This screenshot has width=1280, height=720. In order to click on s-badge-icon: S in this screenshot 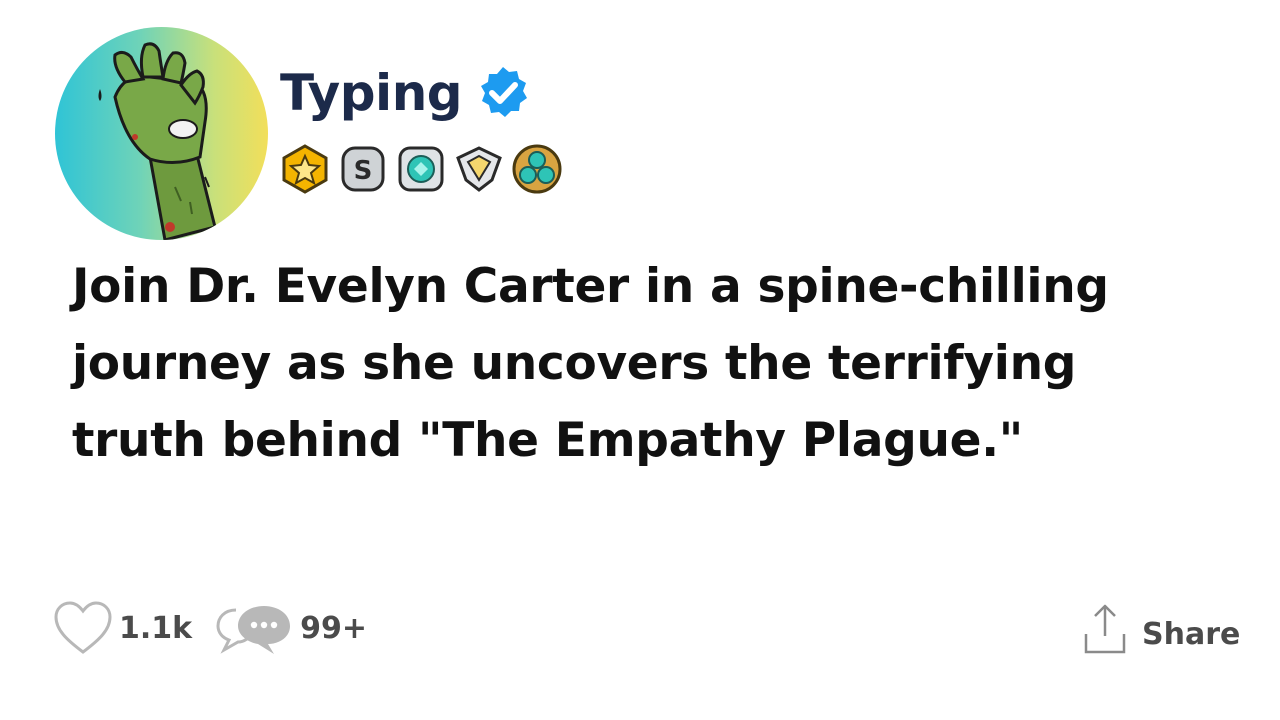, I will do `click(363, 169)`.